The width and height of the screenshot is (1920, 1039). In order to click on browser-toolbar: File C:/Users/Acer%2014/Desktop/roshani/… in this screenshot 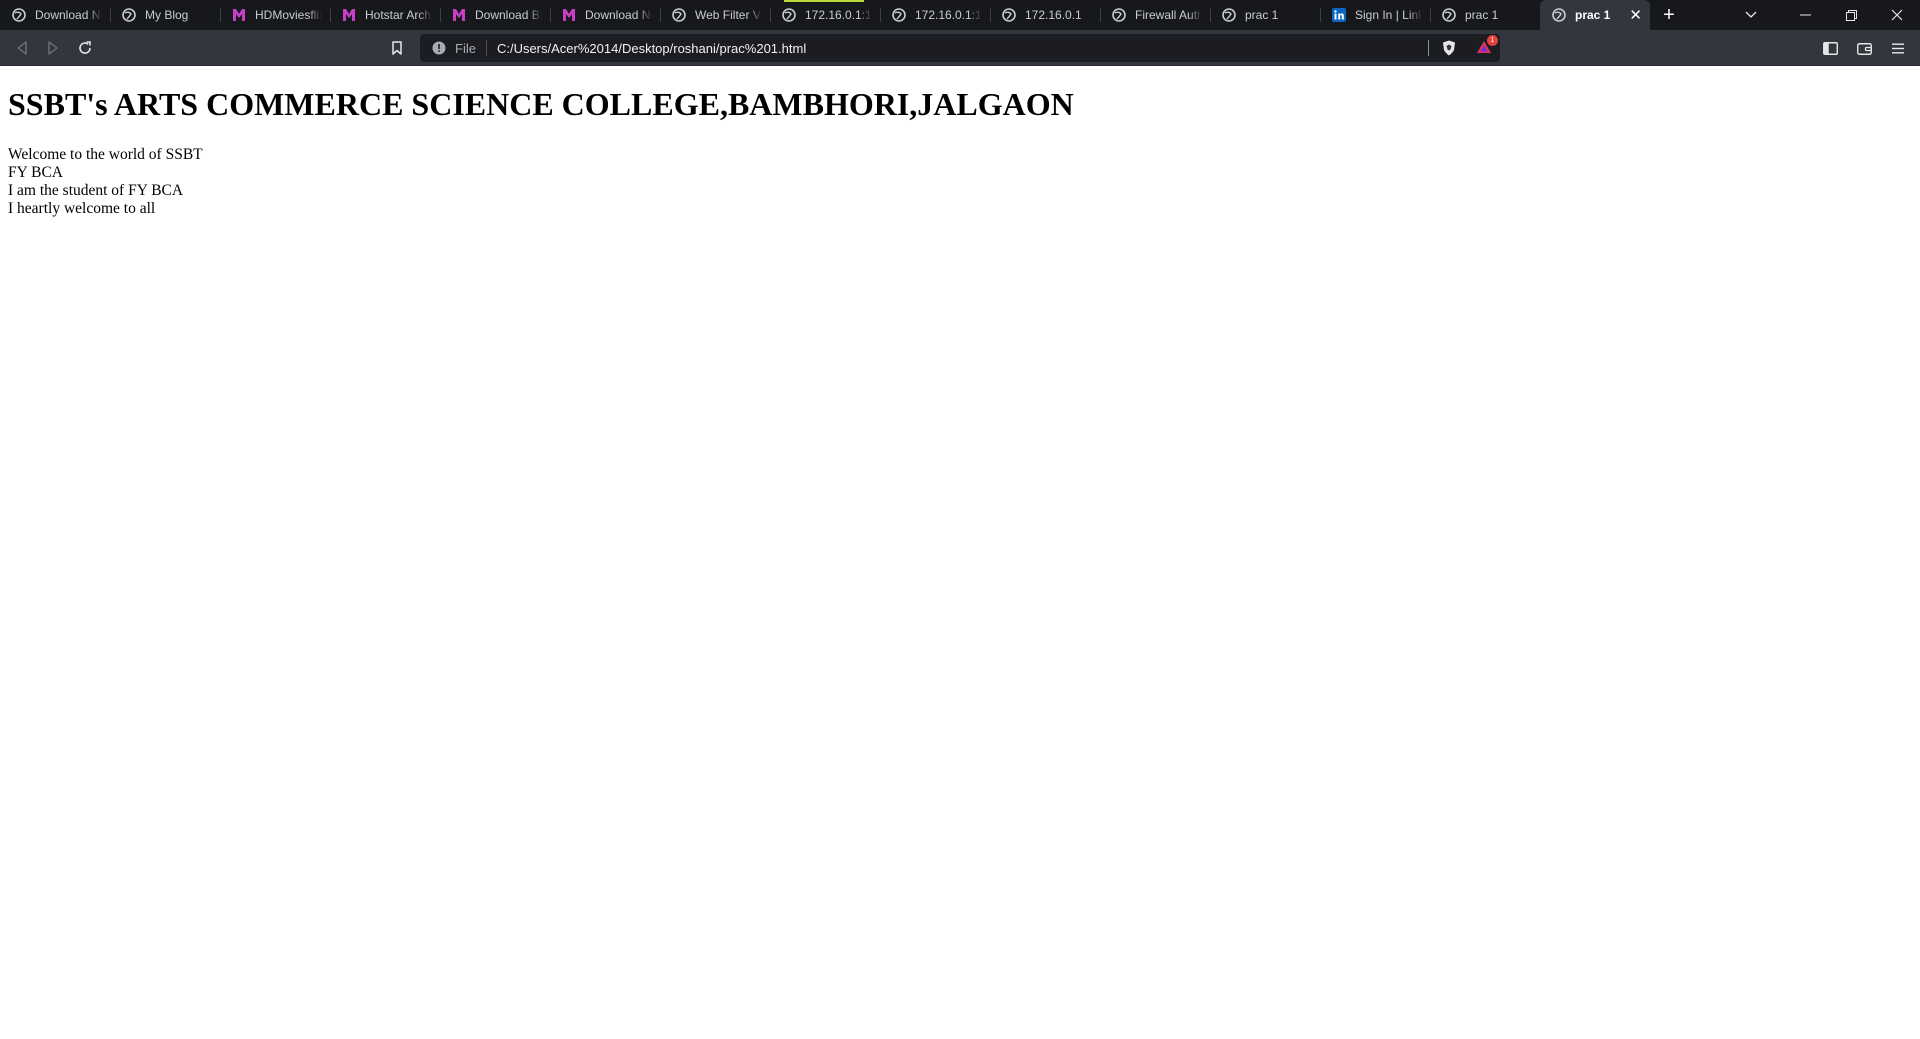, I will do `click(960, 48)`.